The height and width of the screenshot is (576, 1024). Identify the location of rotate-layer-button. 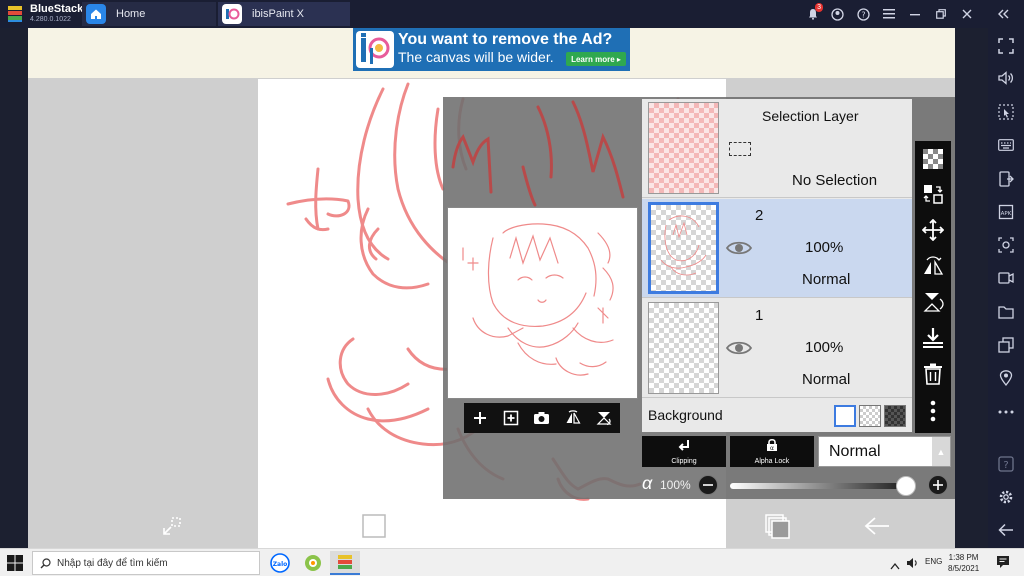
(604, 418).